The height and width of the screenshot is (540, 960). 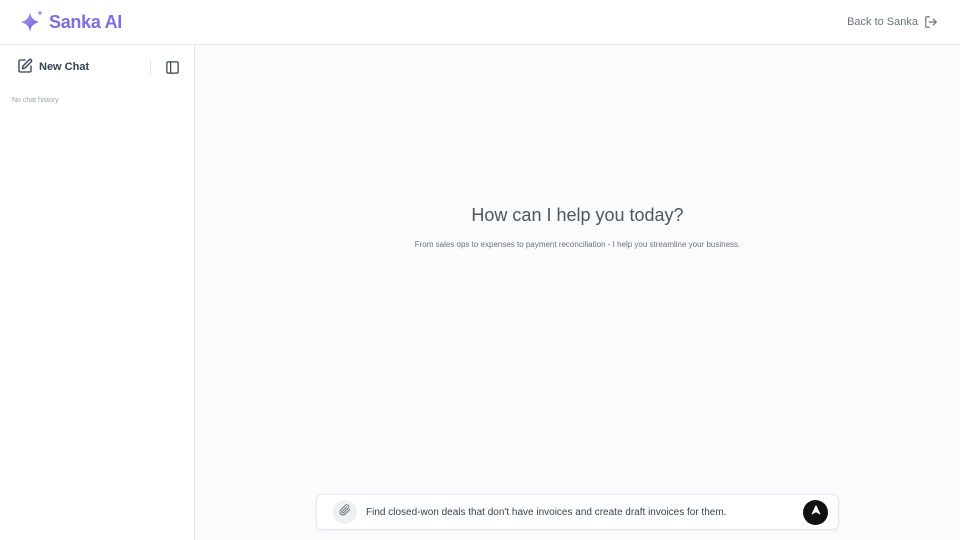 I want to click on paperclip-icon, so click(x=345, y=512).